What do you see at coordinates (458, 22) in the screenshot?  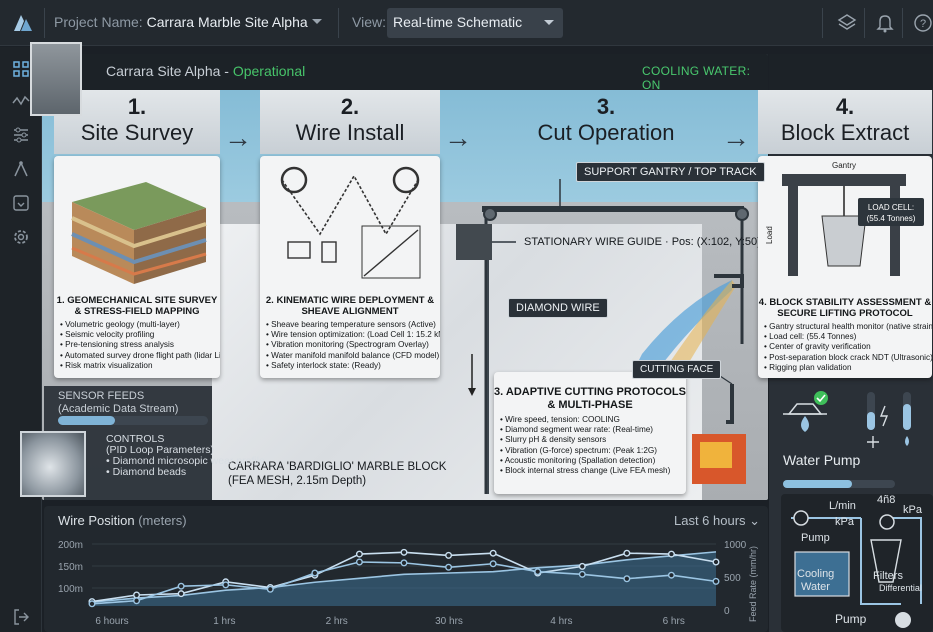 I see `view-value: Real-time Schematic` at bounding box center [458, 22].